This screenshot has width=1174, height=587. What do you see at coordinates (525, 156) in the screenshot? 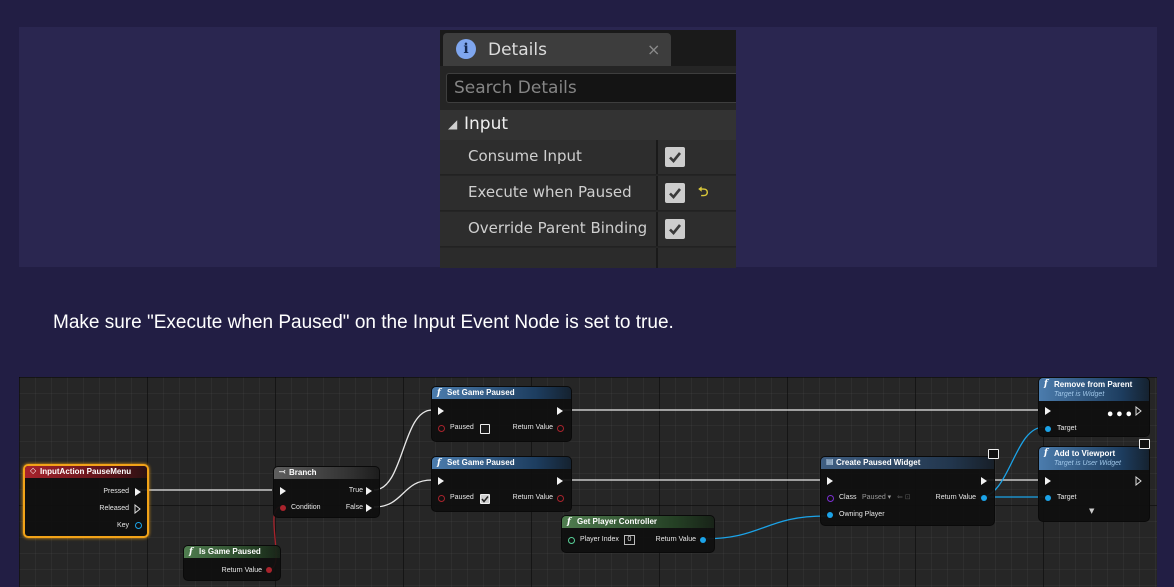
I see `property-label: Consume Input` at bounding box center [525, 156].